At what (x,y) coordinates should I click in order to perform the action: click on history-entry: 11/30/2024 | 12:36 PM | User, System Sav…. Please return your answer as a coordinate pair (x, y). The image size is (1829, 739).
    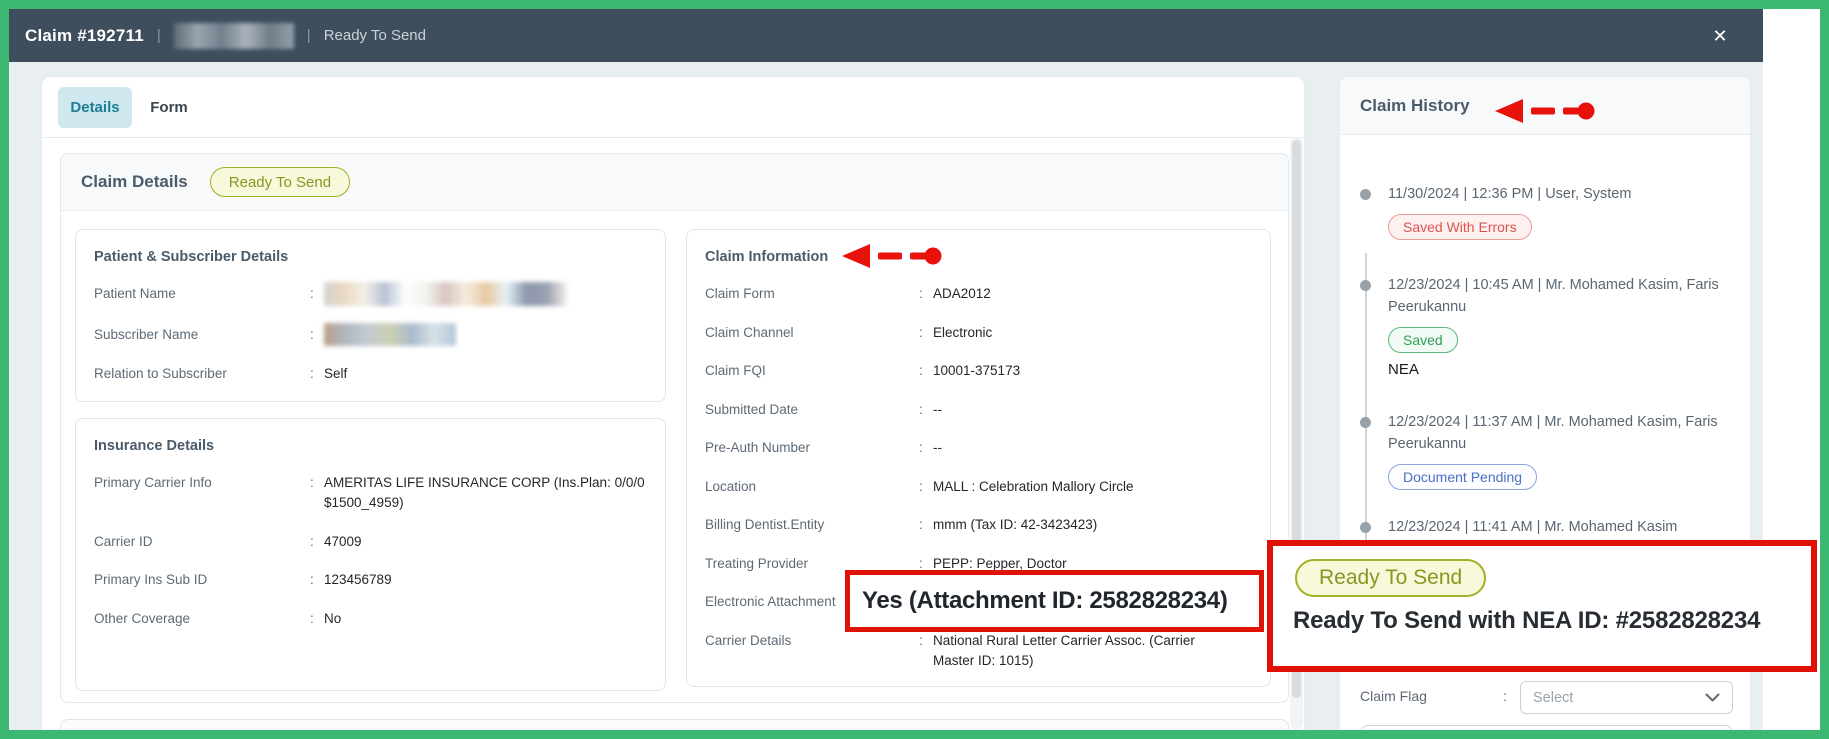
    Looking at the image, I should click on (1546, 211).